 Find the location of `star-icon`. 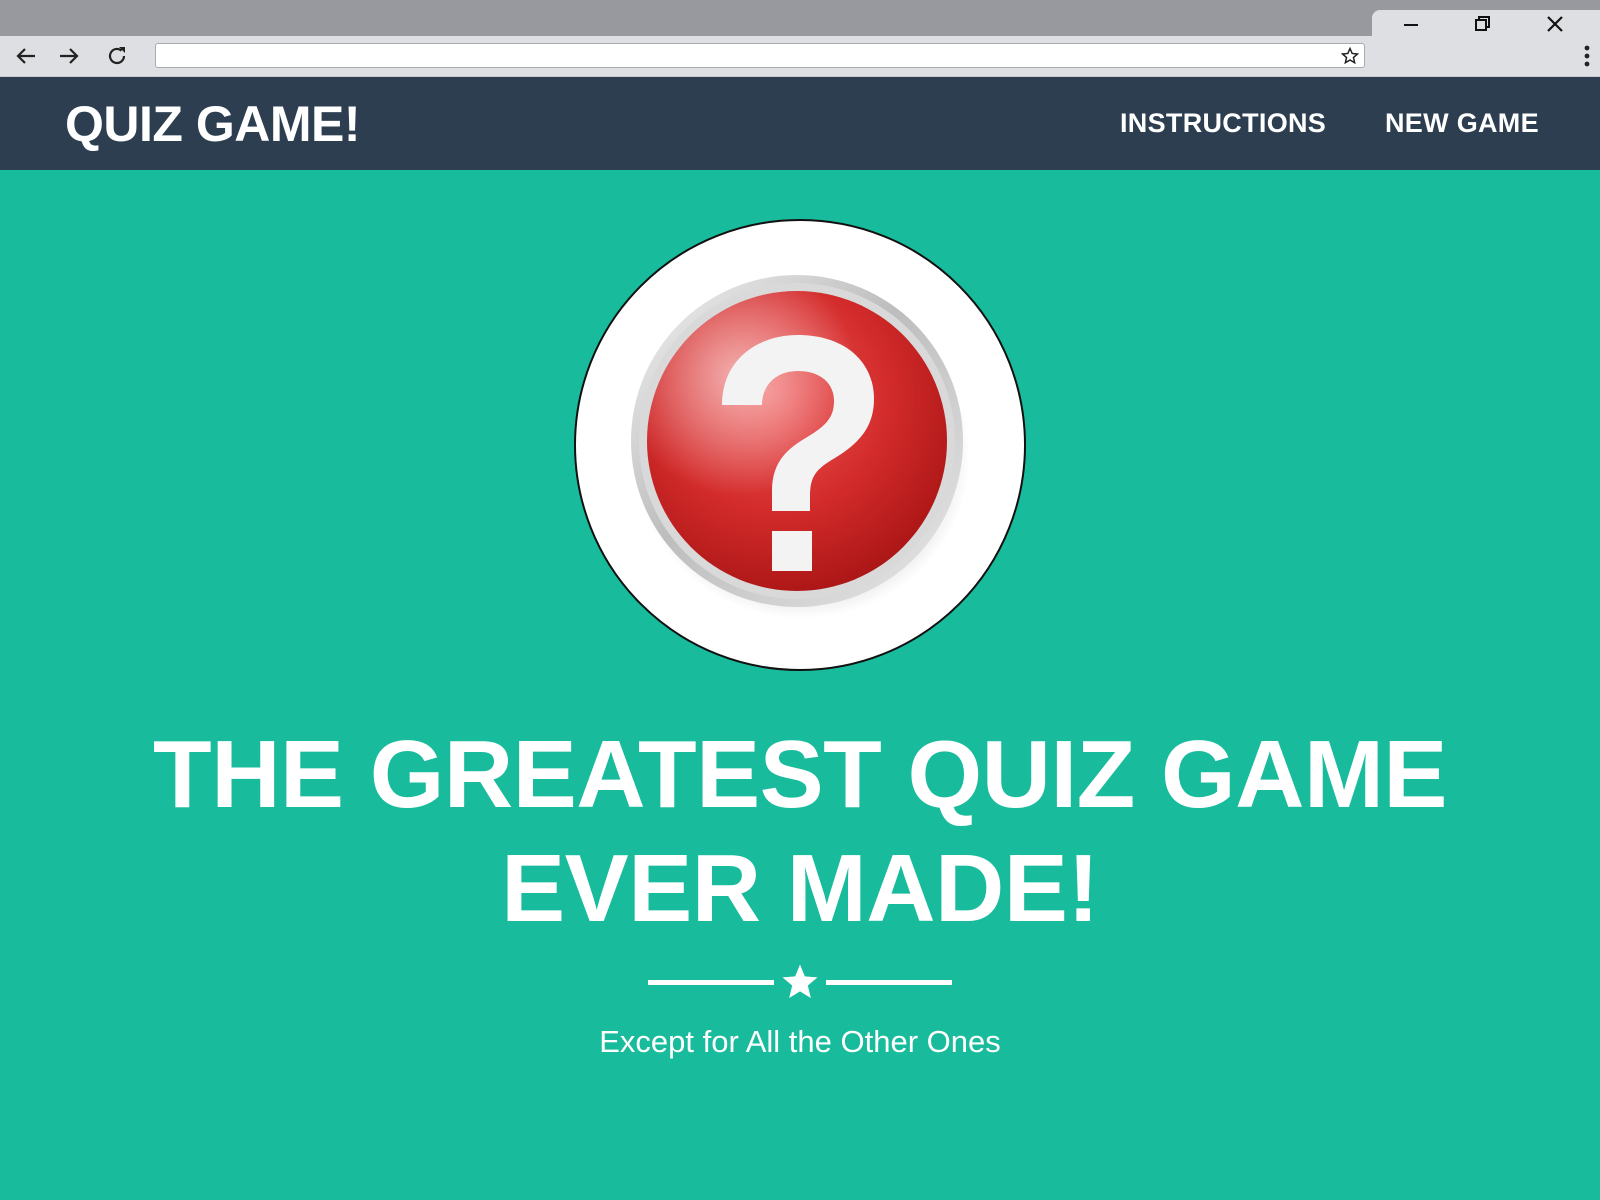

star-icon is located at coordinates (800, 981).